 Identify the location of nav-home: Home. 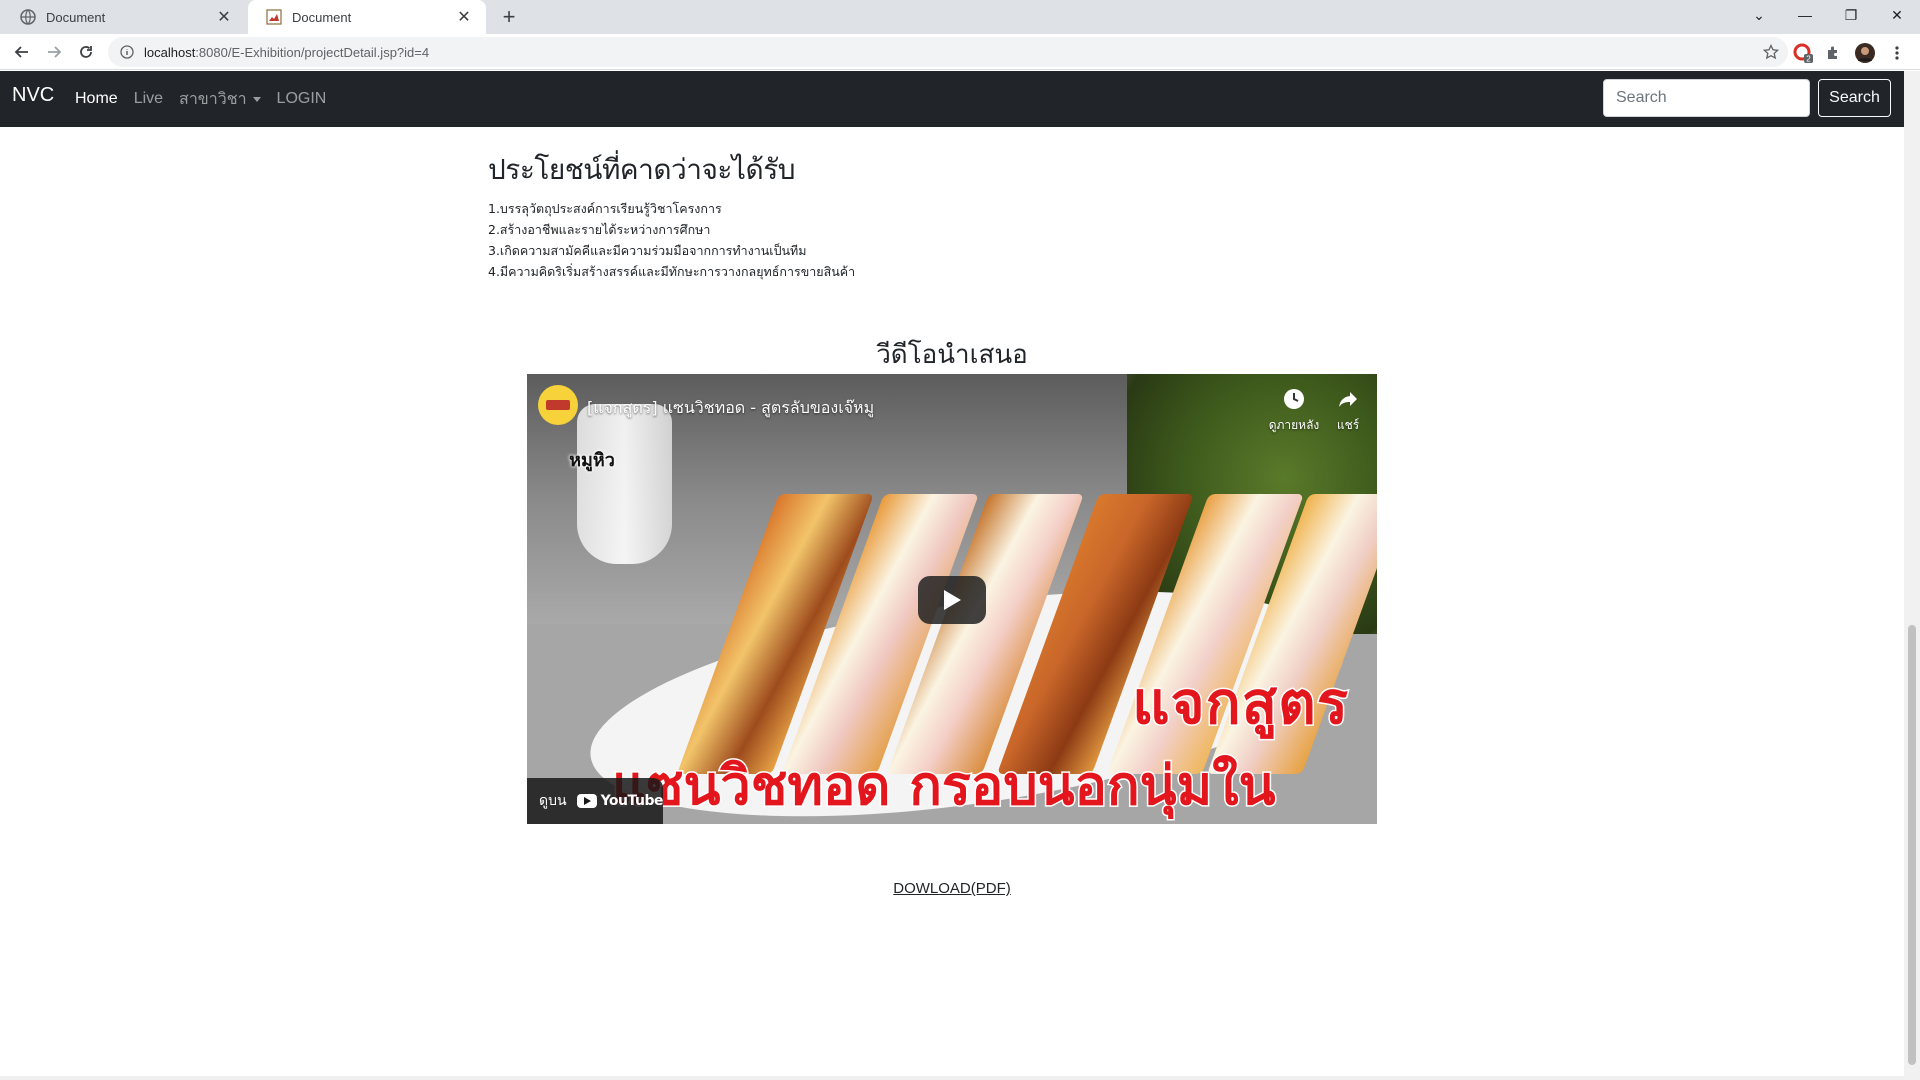
(96, 99).